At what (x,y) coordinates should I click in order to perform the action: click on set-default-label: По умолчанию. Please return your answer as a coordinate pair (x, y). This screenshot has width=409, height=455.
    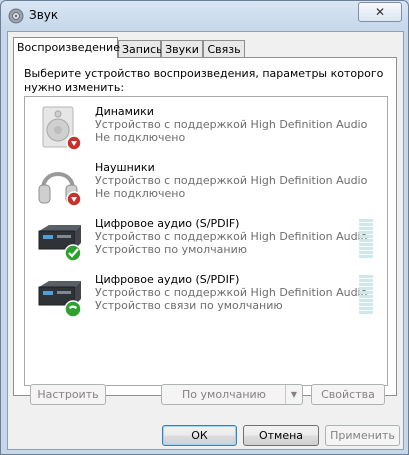
    Looking at the image, I should click on (224, 394).